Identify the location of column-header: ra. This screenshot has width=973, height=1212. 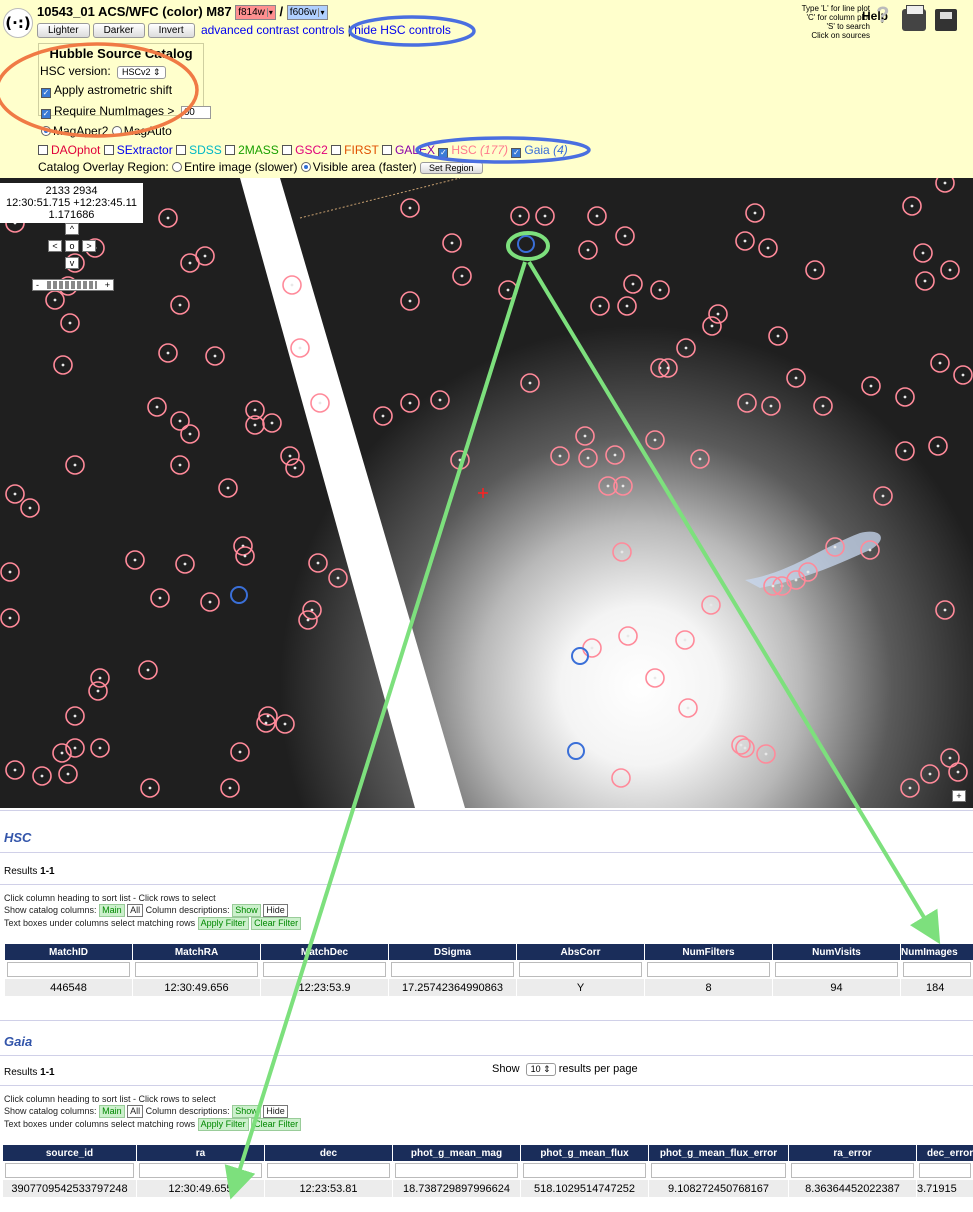
(200, 1153).